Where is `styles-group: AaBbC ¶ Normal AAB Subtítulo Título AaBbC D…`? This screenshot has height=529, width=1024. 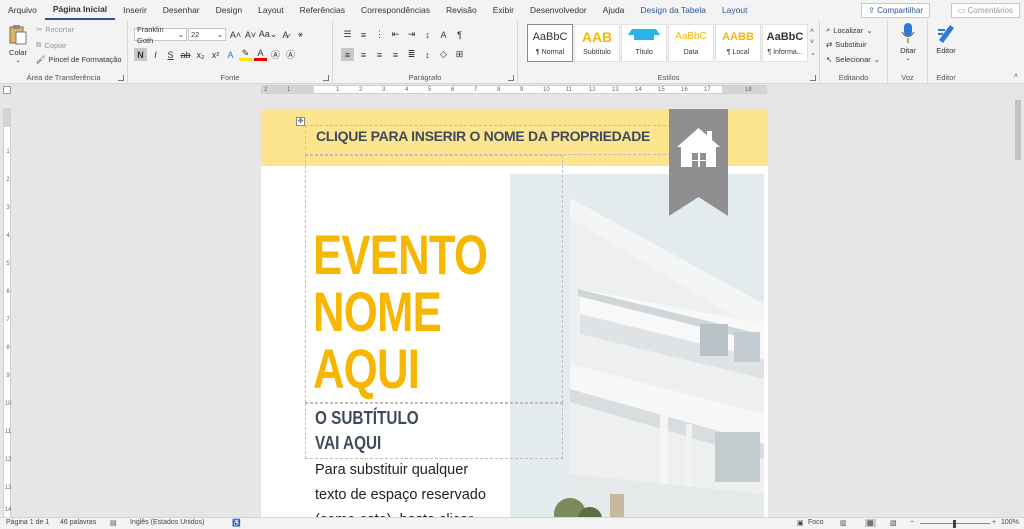 styles-group: AaBbC ¶ Normal AAB Subtítulo Título AaBbC D… is located at coordinates (669, 52).